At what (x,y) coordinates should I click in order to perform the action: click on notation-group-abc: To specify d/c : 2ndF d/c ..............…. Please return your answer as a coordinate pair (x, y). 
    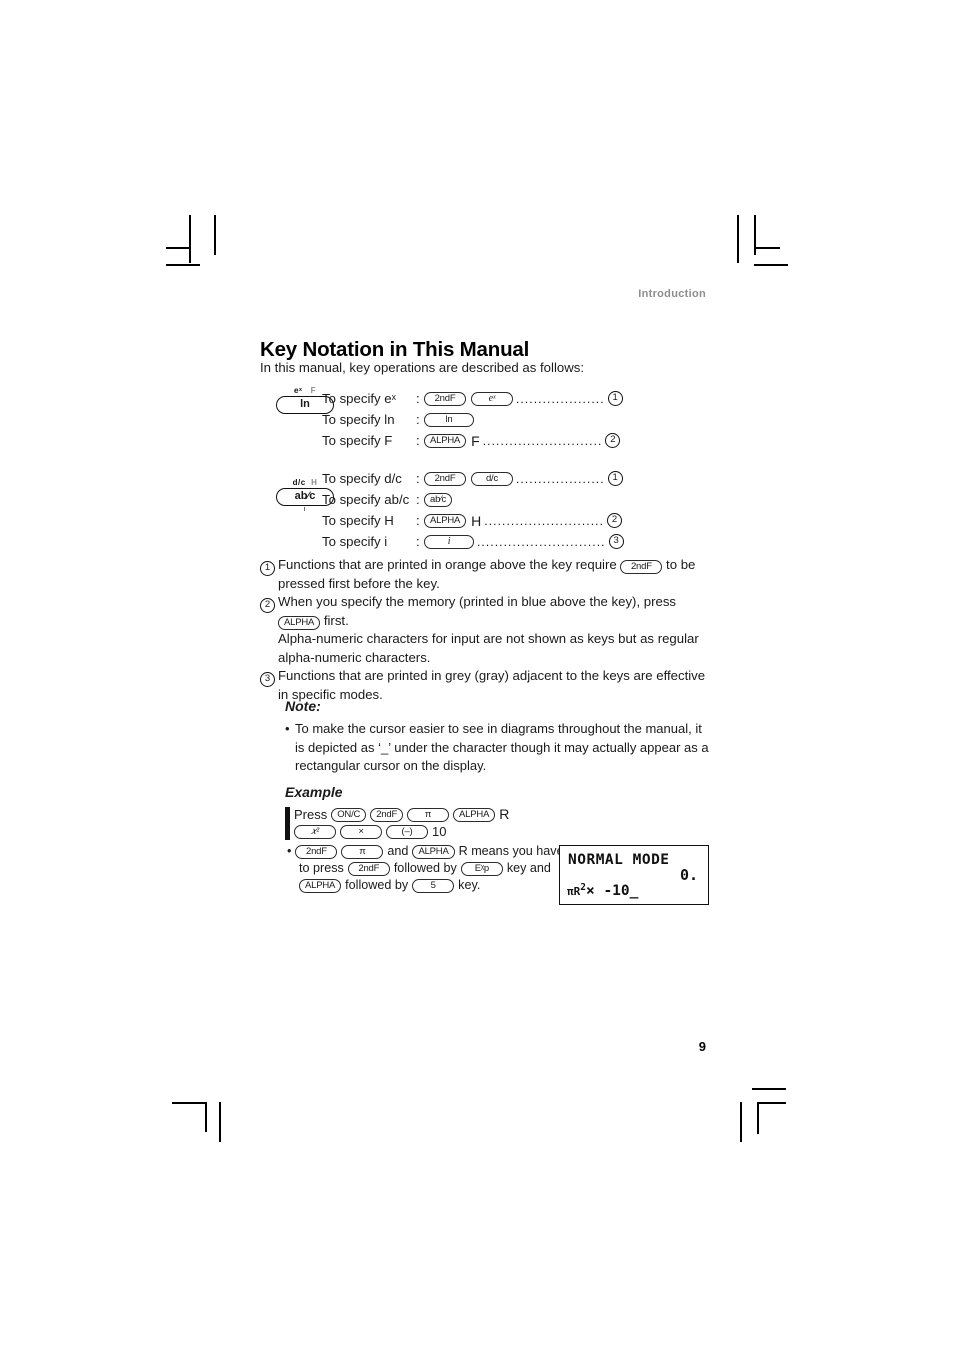
    Looking at the image, I should click on (442, 510).